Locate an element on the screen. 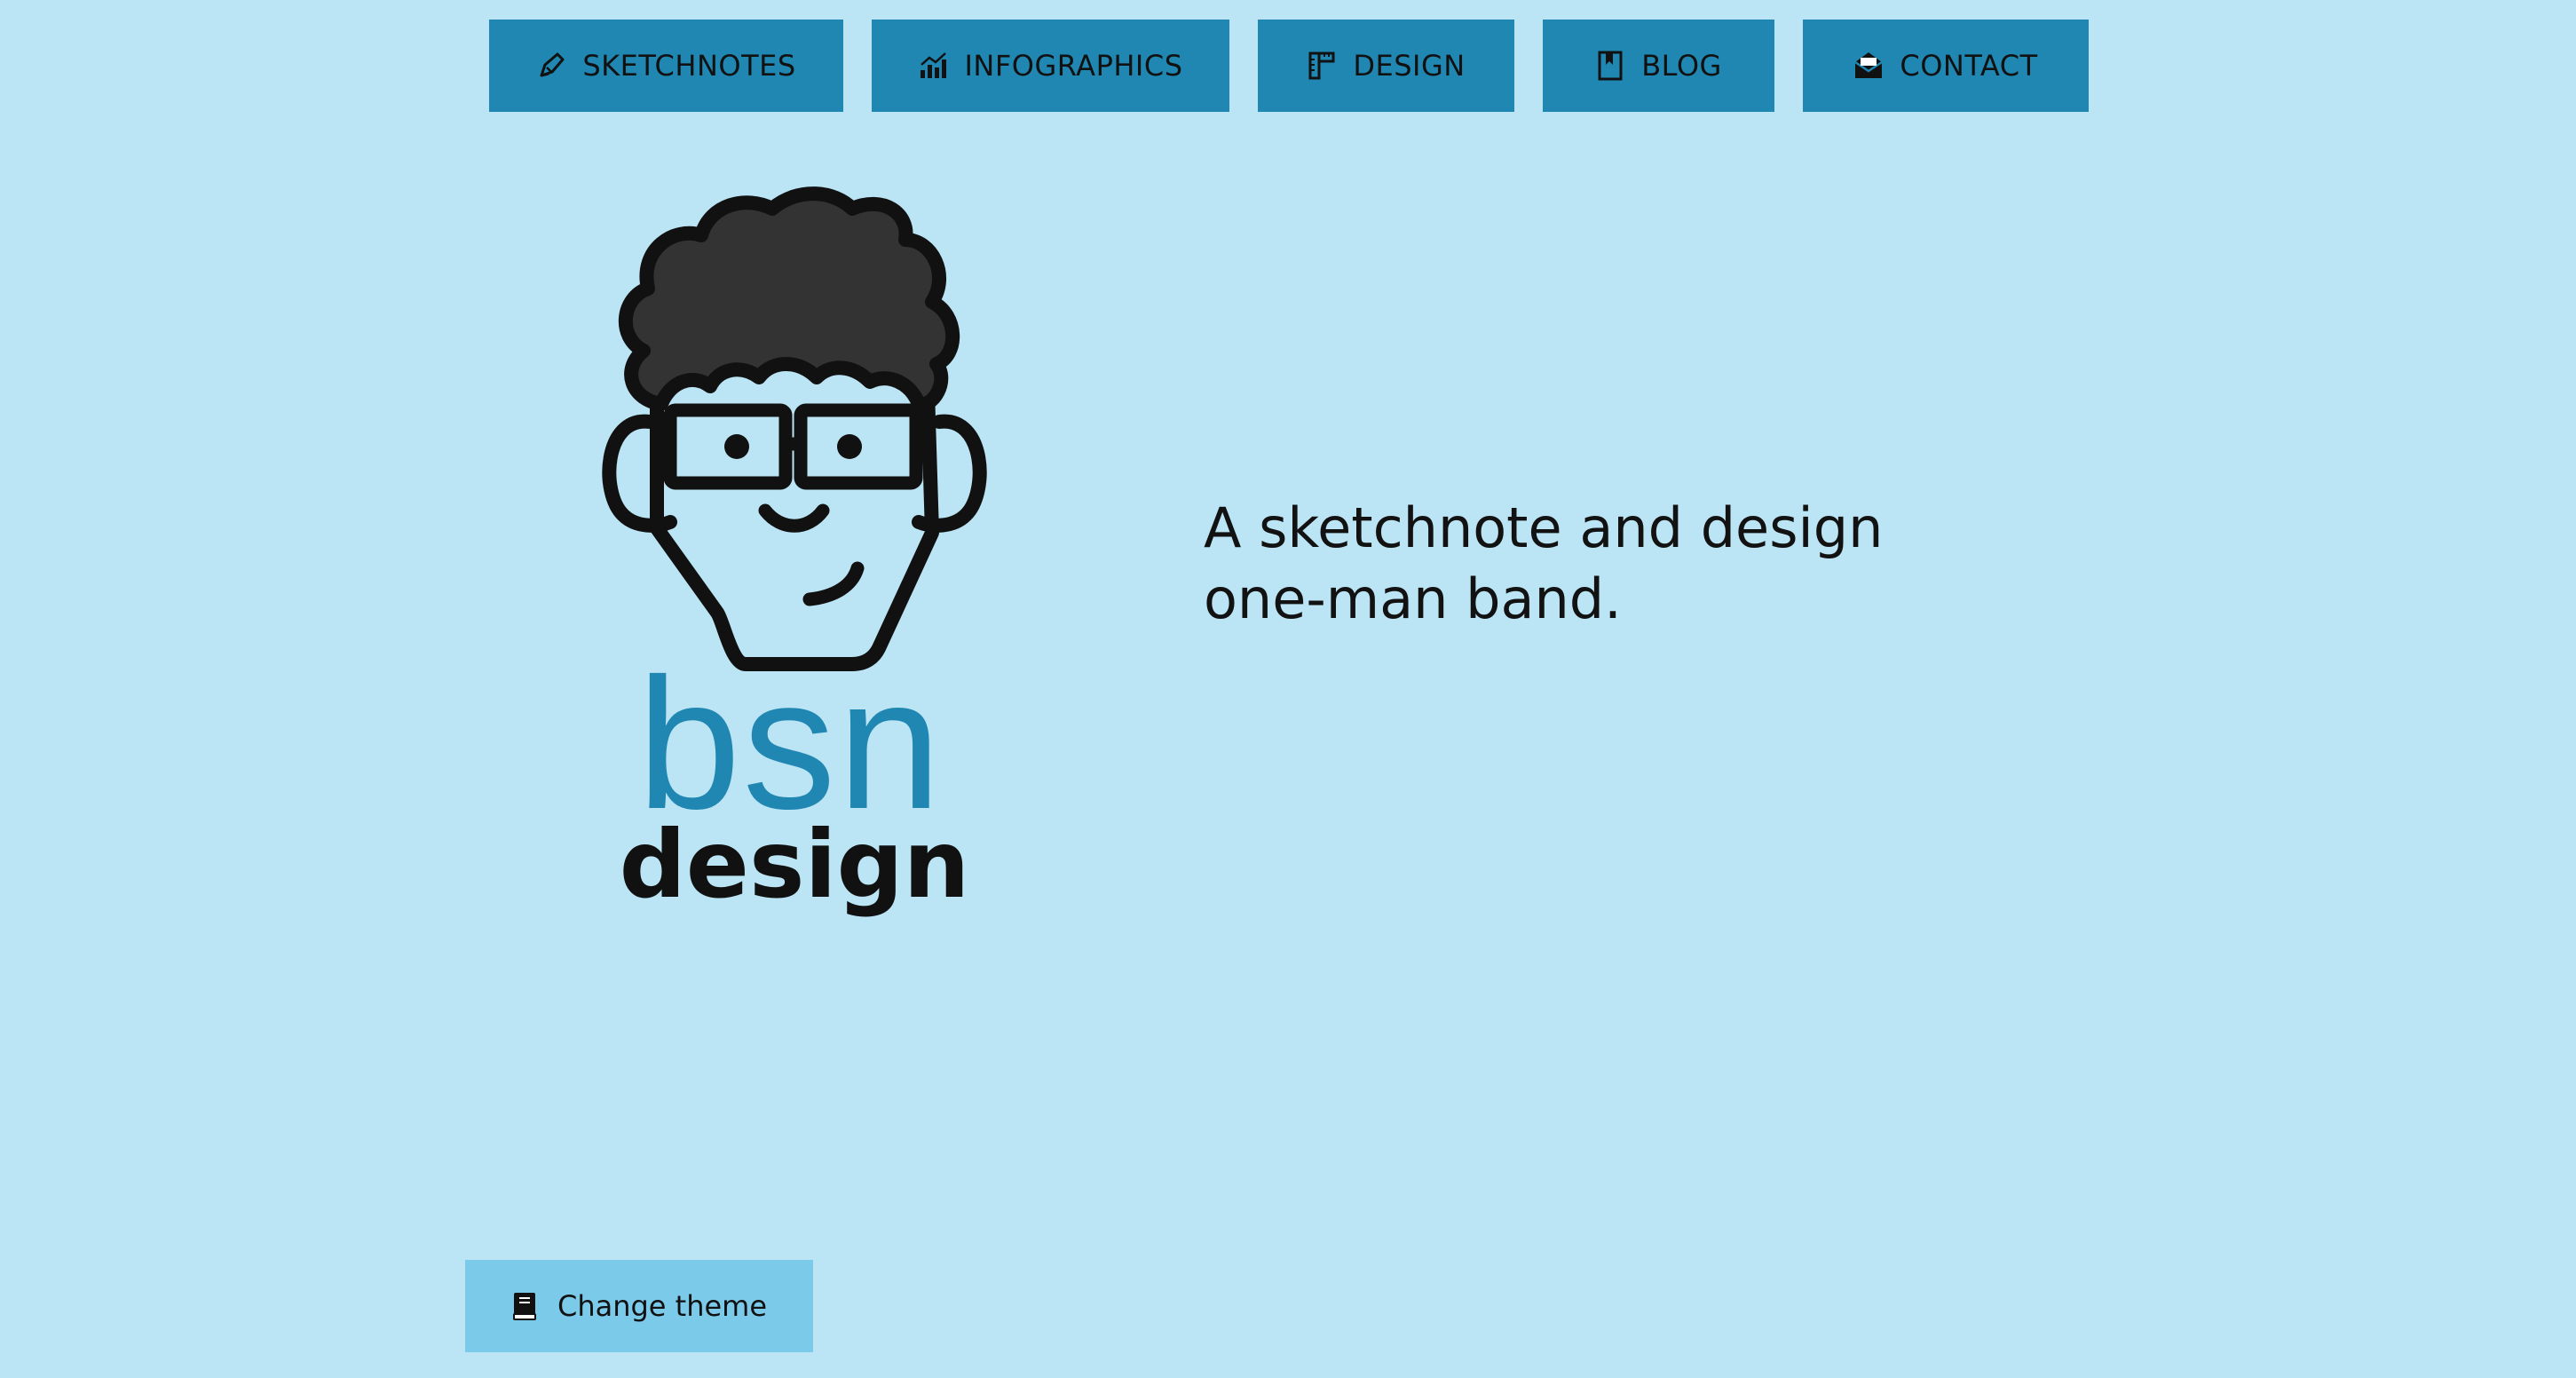 Image resolution: width=2576 pixels, height=1378 pixels. book-icon is located at coordinates (524, 1306).